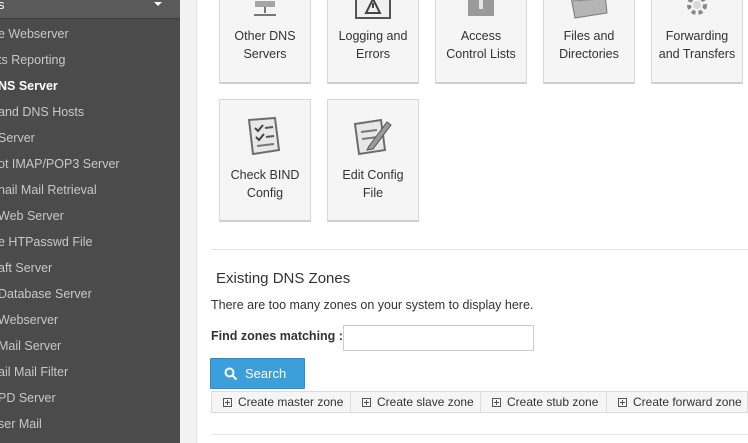 Image resolution: width=748 pixels, height=443 pixels. Describe the element at coordinates (589, 54) in the screenshot. I see `tile-label-line2: Directories` at that location.